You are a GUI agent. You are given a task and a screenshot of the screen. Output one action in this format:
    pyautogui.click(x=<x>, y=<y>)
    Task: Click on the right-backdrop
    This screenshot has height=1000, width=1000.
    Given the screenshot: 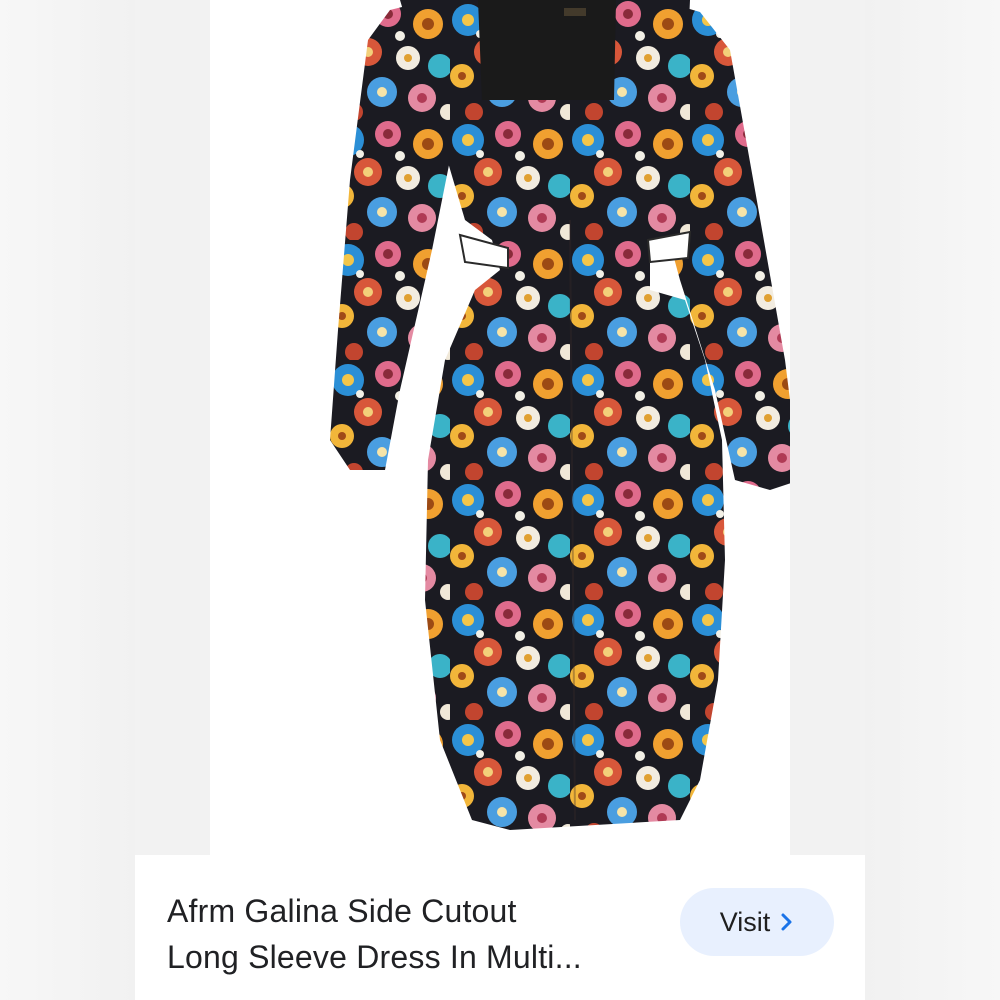 What is the action you would take?
    pyautogui.click(x=932, y=500)
    